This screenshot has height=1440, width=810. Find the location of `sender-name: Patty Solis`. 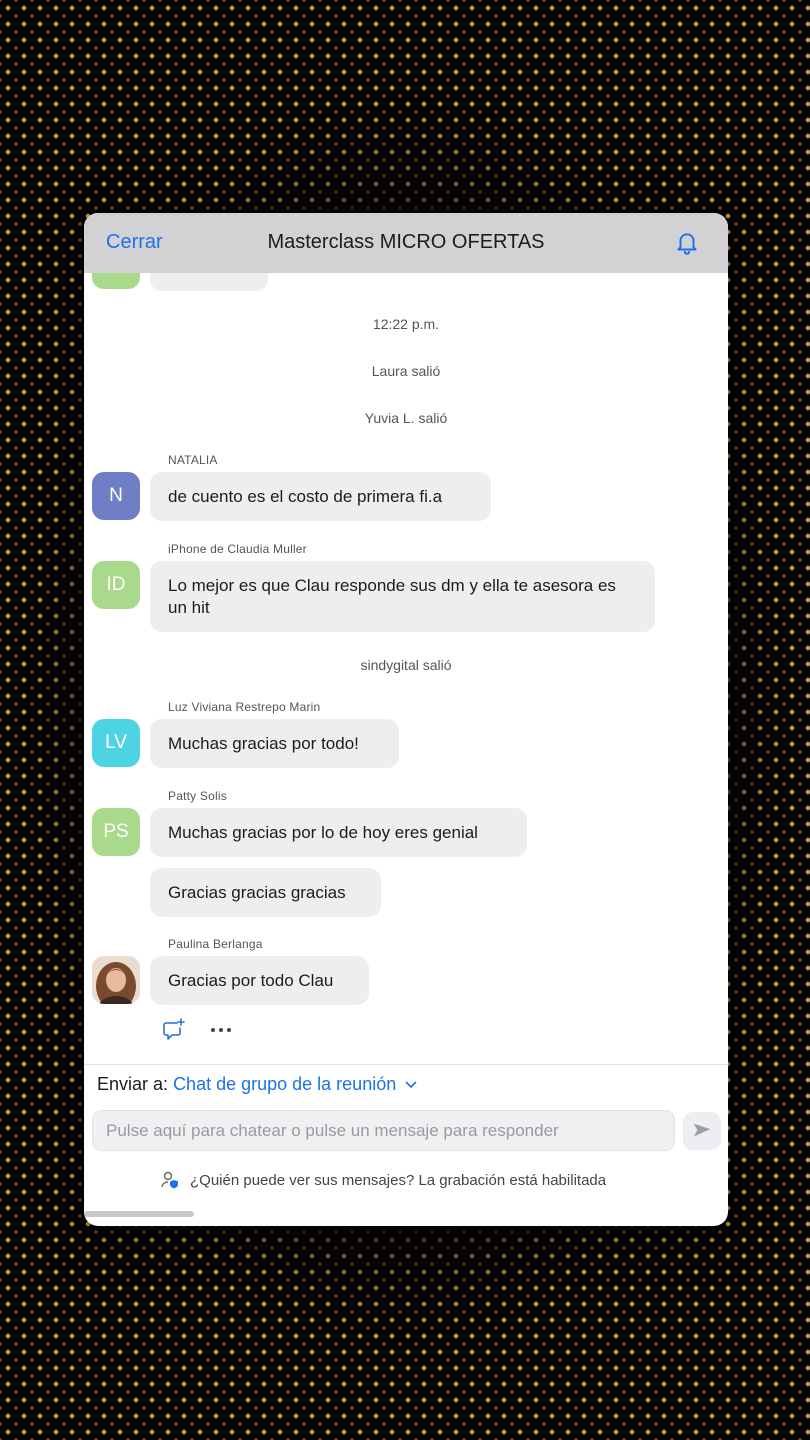

sender-name: Patty Solis is located at coordinates (197, 796).